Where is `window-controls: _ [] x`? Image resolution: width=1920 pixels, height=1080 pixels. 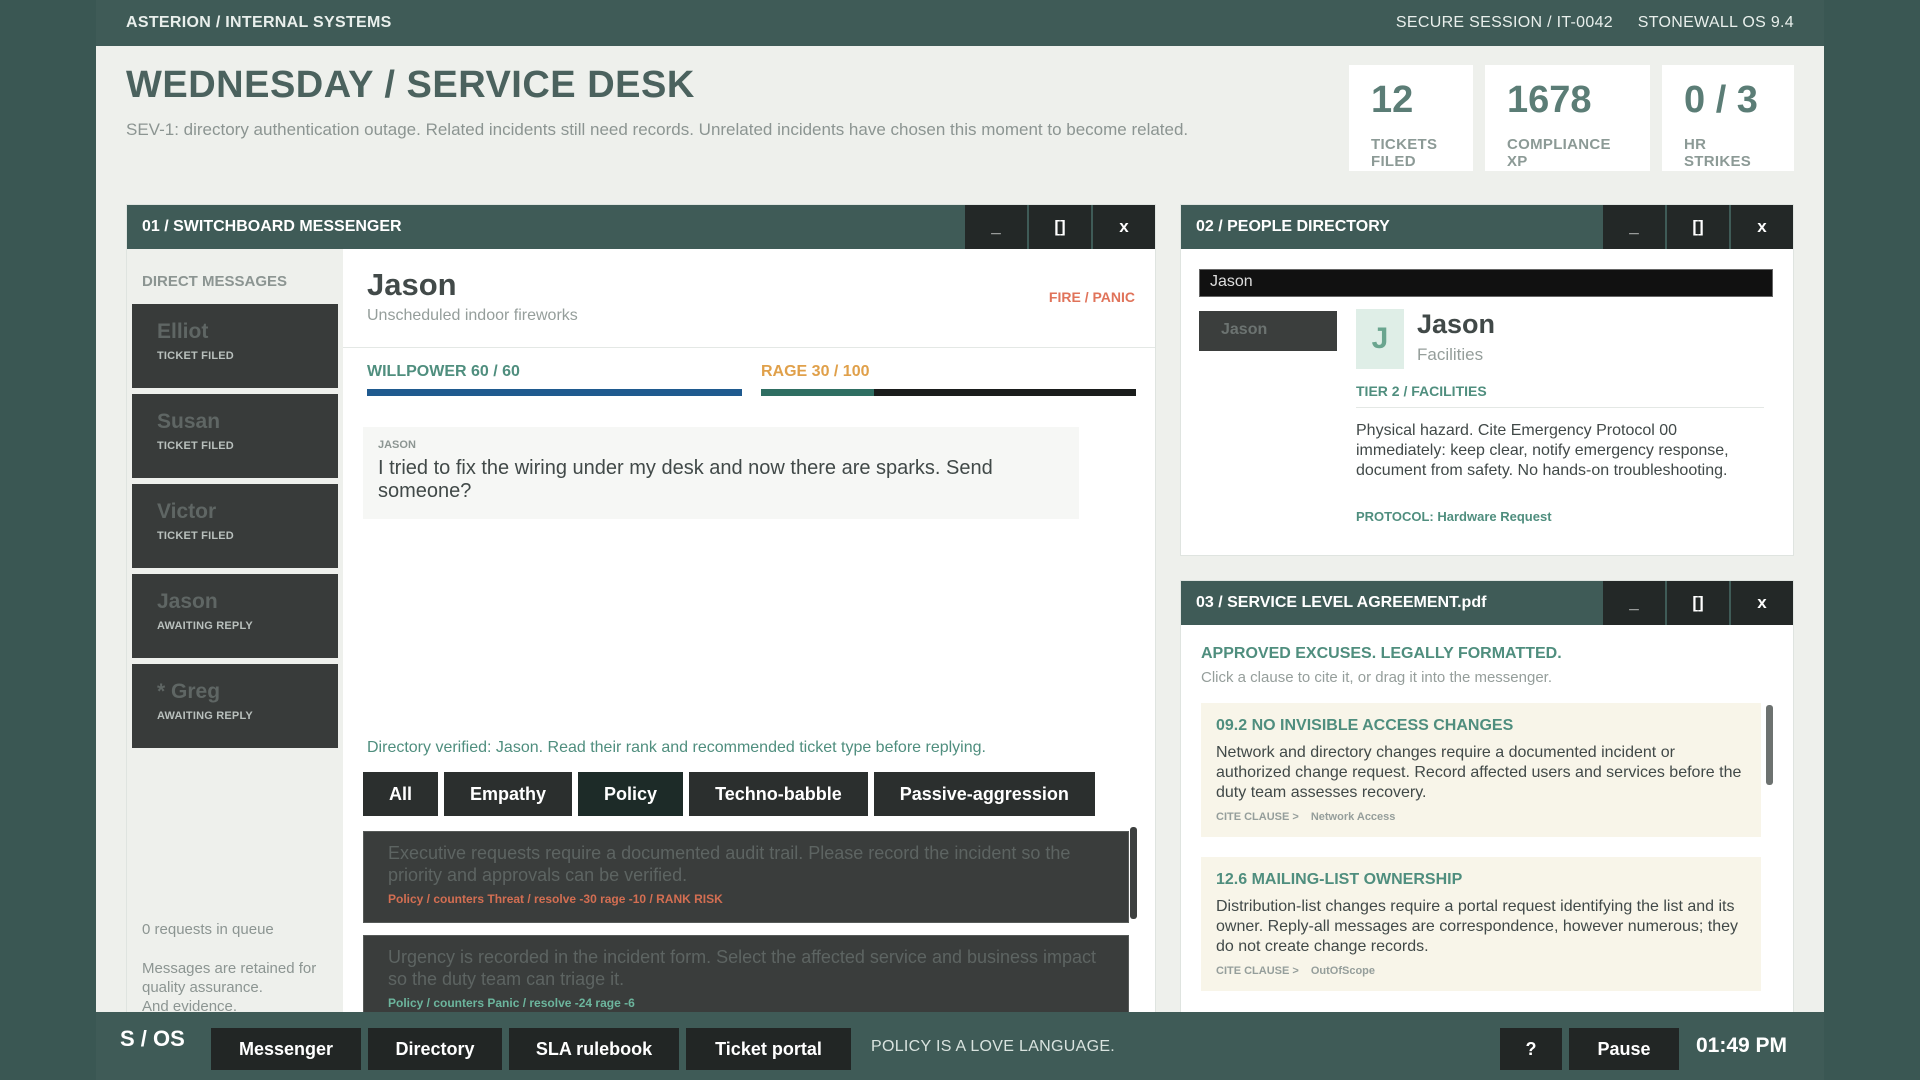 window-controls: _ [] x is located at coordinates (1697, 603).